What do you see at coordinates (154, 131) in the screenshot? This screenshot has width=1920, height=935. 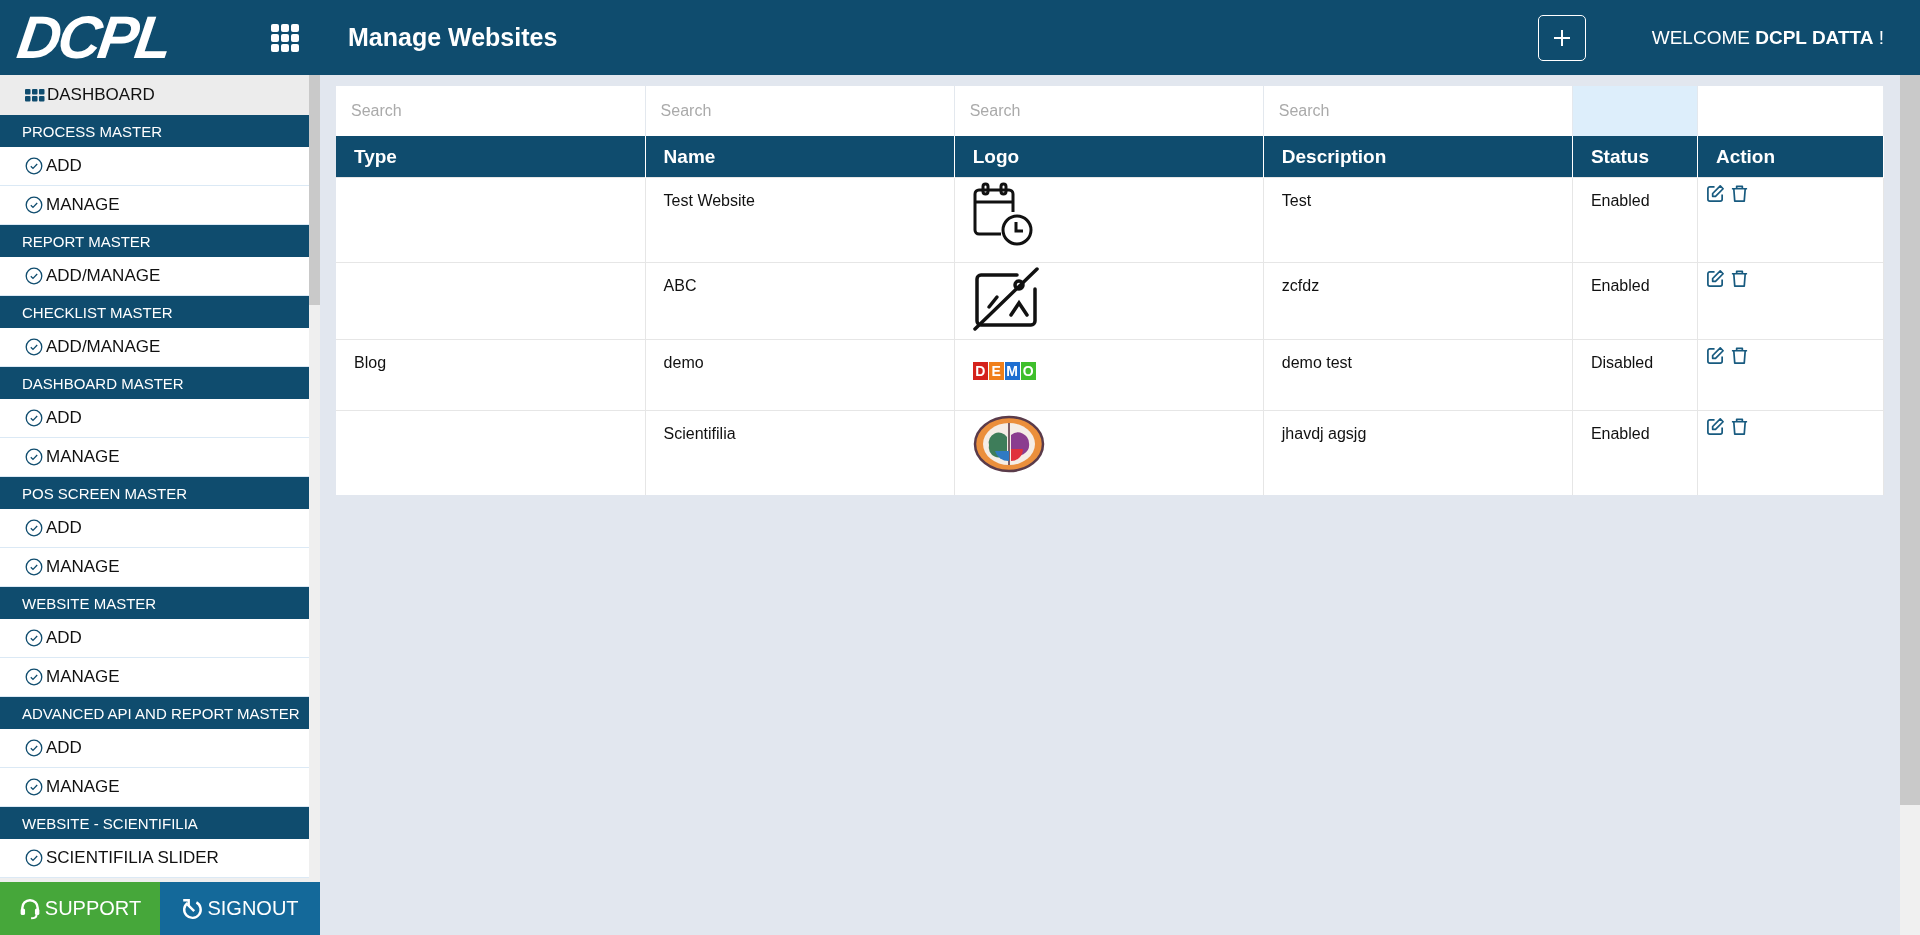 I see `section-header: PROCESS MASTER` at bounding box center [154, 131].